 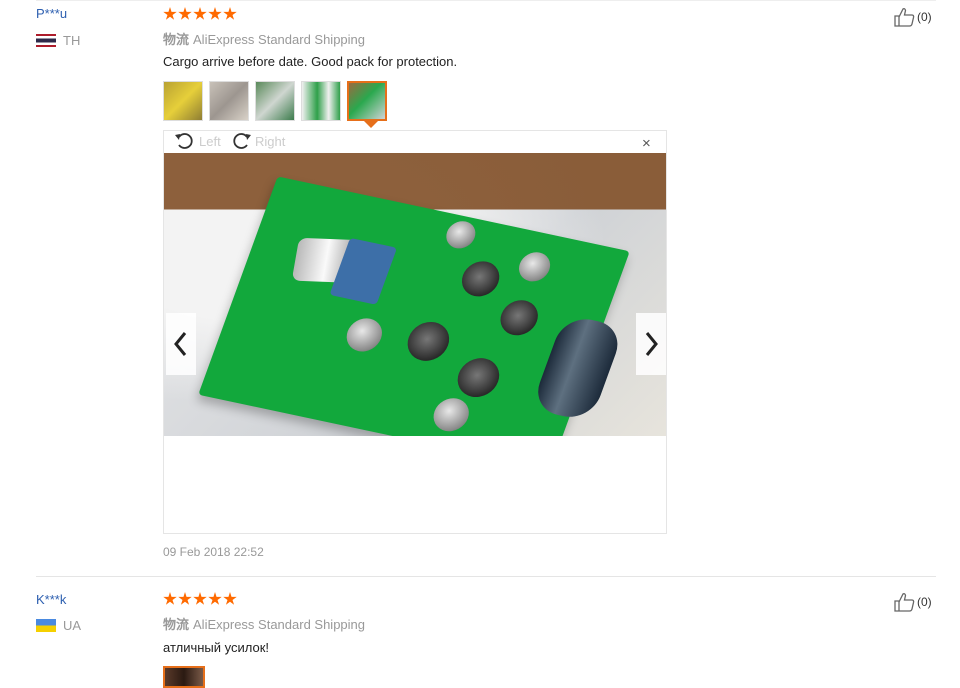 I want to click on review-photos, so click(x=275, y=101).